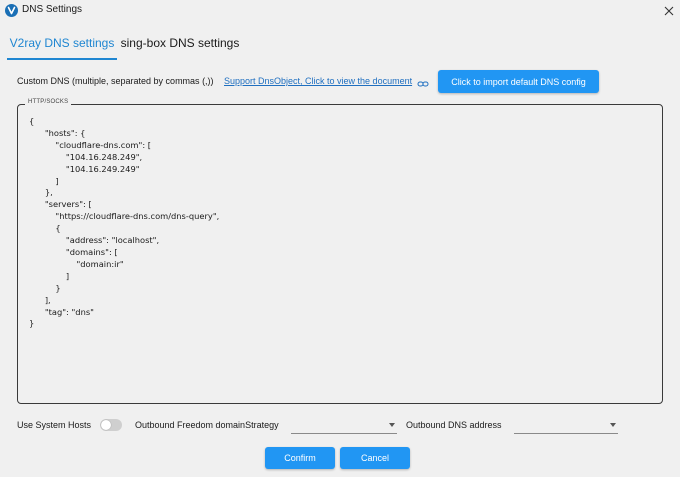 The image size is (680, 477). Describe the element at coordinates (340, 11) in the screenshot. I see `title-bar: DNS Settings` at that location.